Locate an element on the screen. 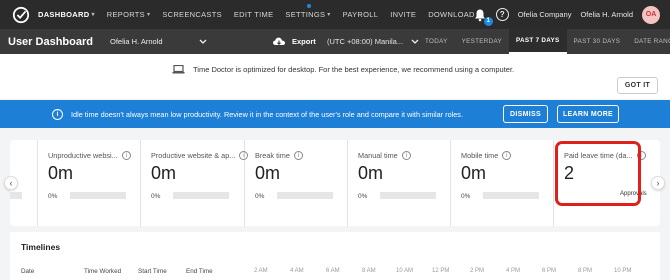  notifications-button: 1 is located at coordinates (483, 17).